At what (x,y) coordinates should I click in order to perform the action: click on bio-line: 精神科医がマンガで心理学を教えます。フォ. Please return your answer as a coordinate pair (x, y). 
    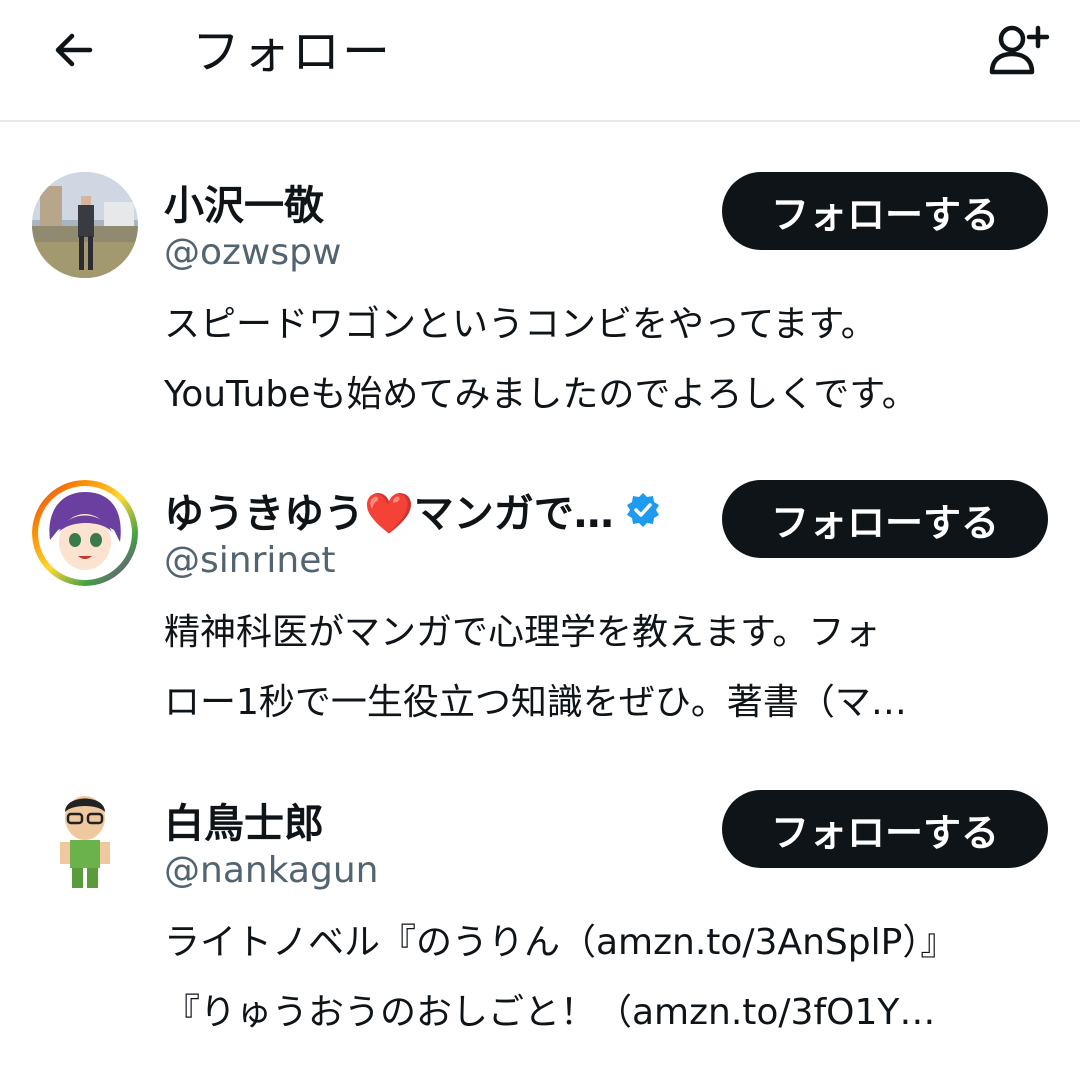
    Looking at the image, I should click on (522, 632).